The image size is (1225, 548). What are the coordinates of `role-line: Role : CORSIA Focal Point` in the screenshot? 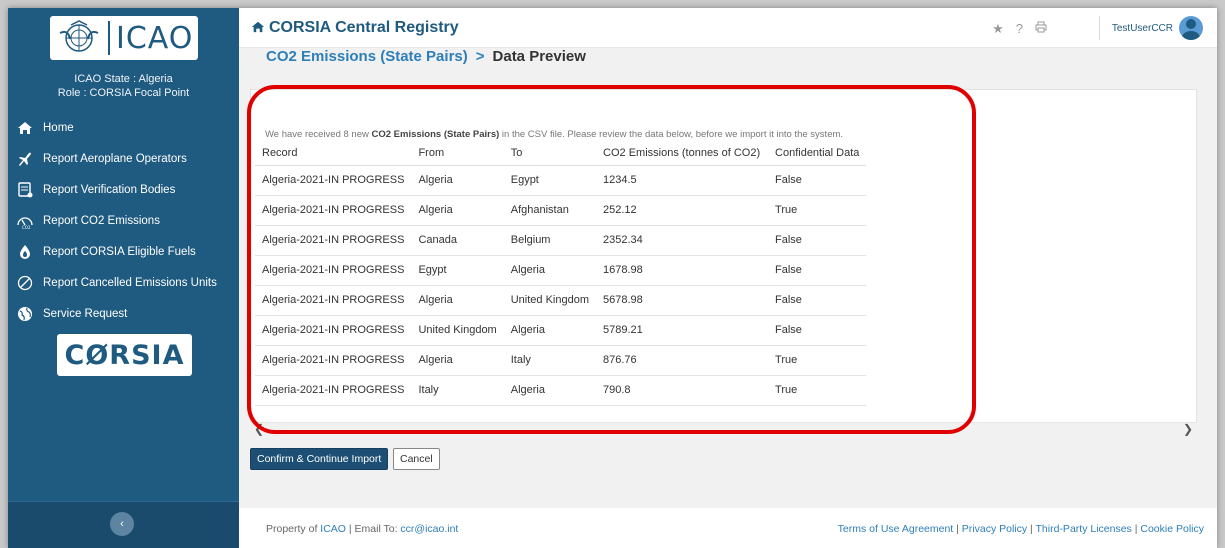 It's located at (123, 93).